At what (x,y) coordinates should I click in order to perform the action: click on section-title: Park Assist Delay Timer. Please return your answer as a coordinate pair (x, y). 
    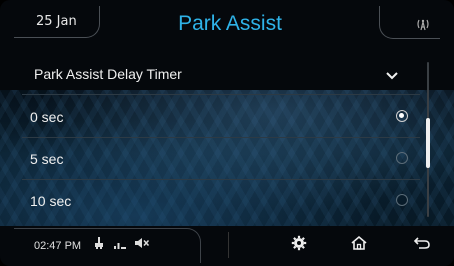
    Looking at the image, I should click on (108, 74).